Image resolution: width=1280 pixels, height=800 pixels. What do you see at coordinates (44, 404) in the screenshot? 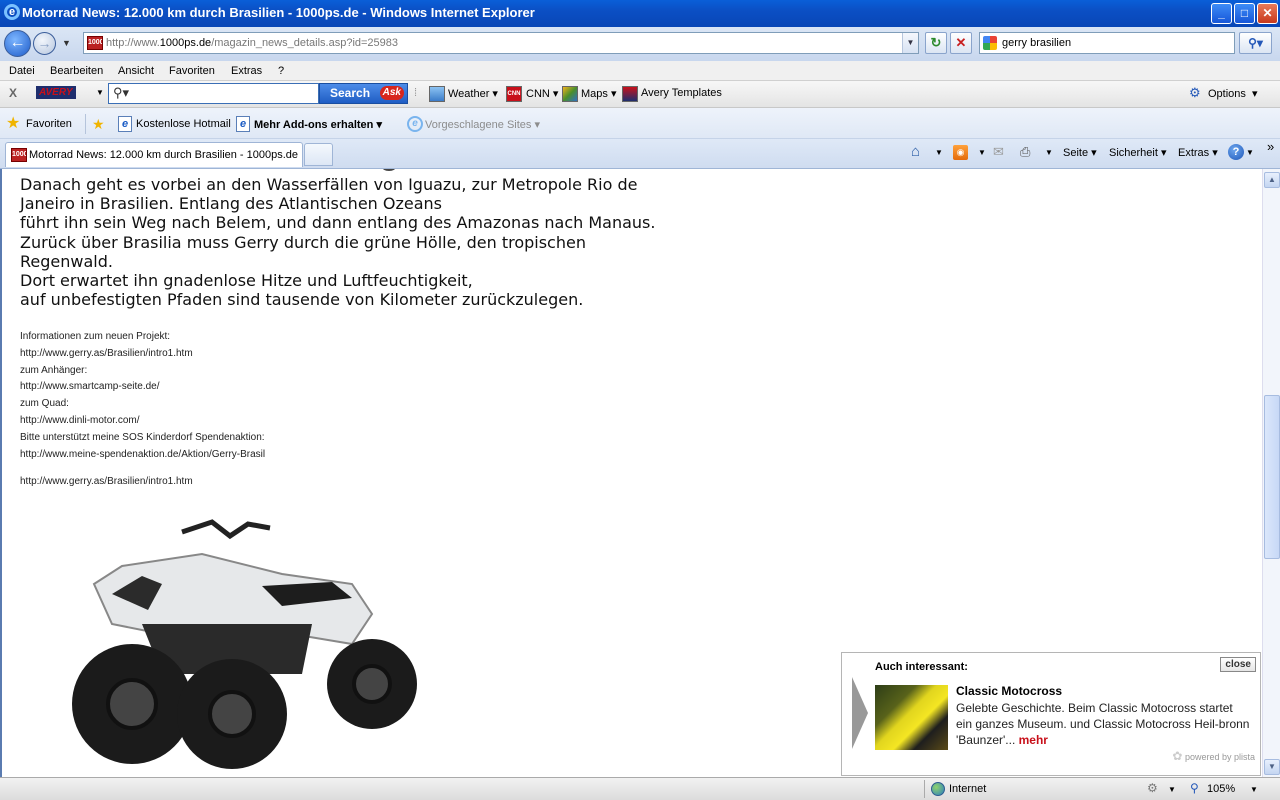
I see `info-label: zum Quad:` at bounding box center [44, 404].